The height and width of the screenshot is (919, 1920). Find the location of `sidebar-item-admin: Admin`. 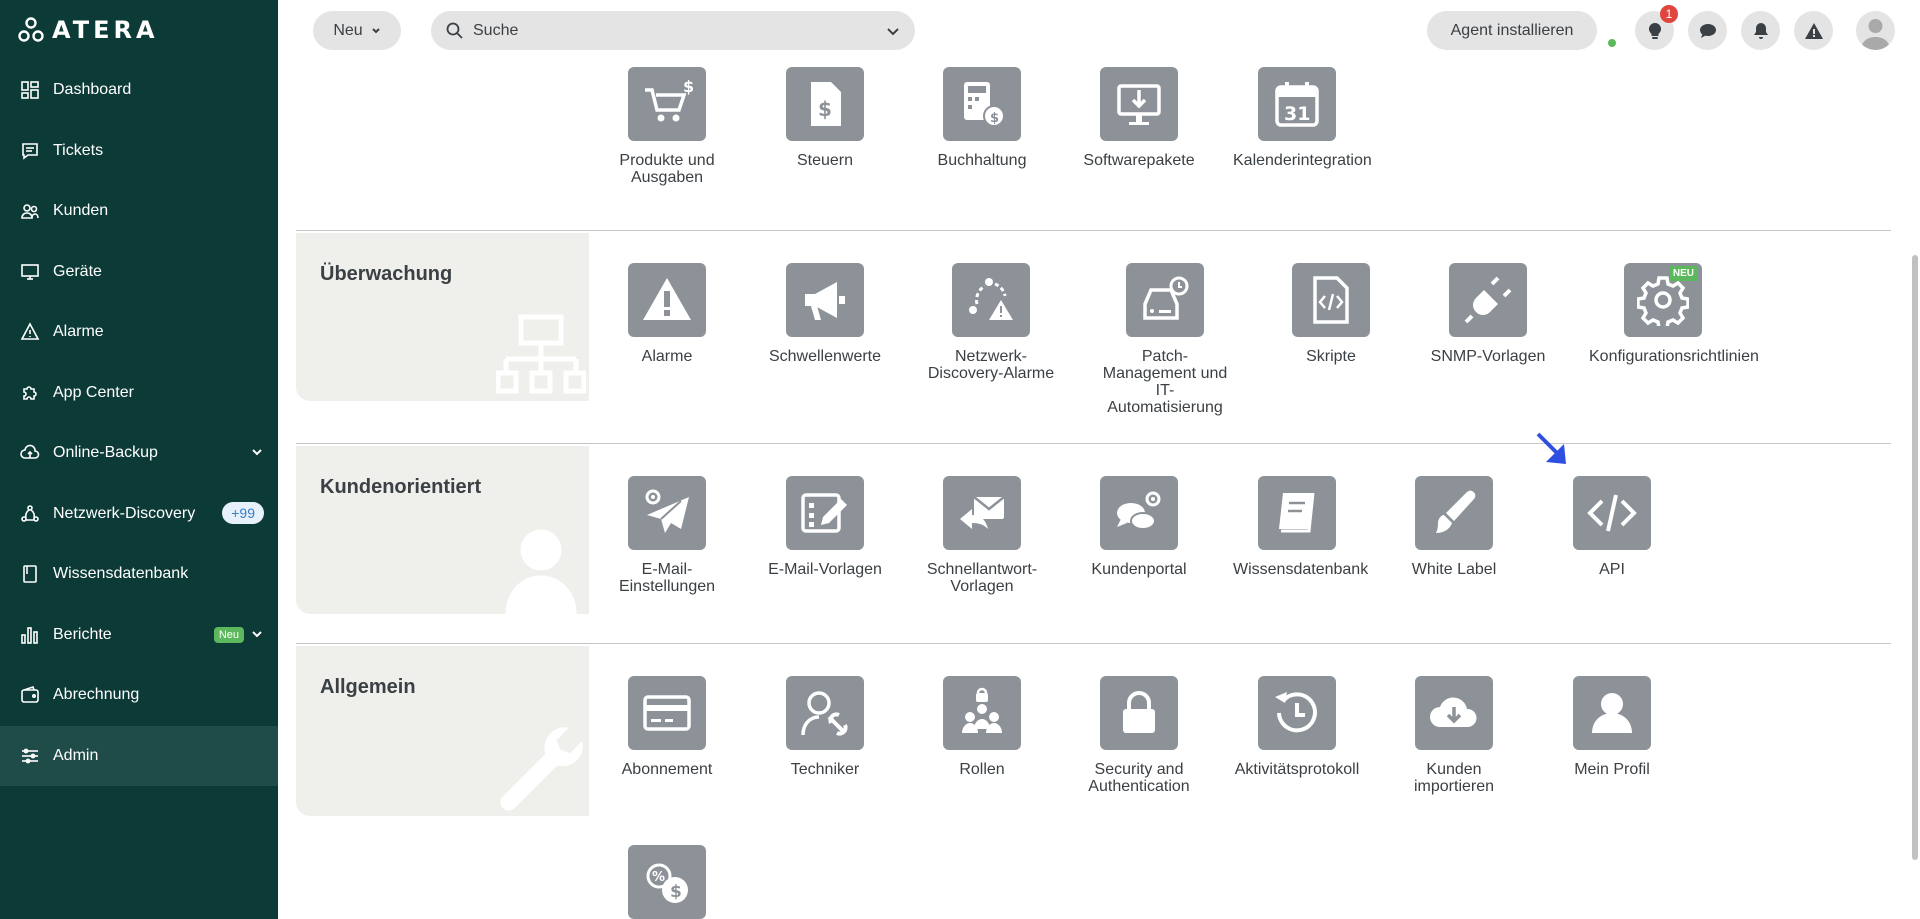

sidebar-item-admin: Admin is located at coordinates (139, 755).